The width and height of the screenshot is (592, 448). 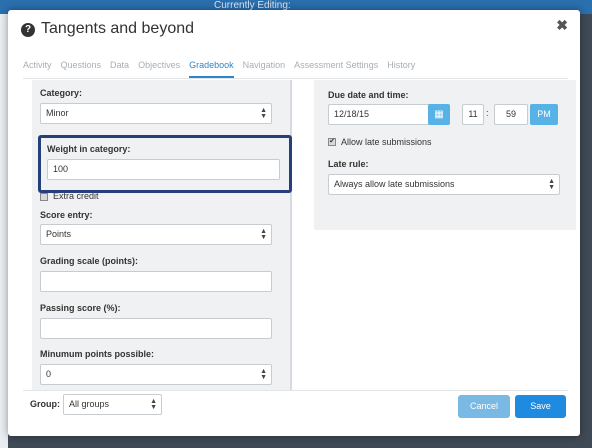 I want to click on group-value: All groups, so click(x=89, y=404).